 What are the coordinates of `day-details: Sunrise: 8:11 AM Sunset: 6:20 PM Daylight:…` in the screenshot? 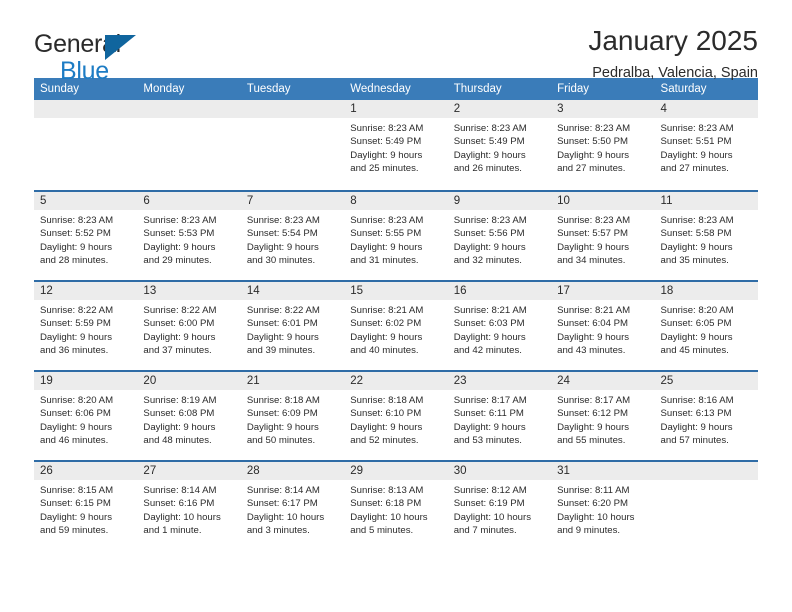 It's located at (602, 509).